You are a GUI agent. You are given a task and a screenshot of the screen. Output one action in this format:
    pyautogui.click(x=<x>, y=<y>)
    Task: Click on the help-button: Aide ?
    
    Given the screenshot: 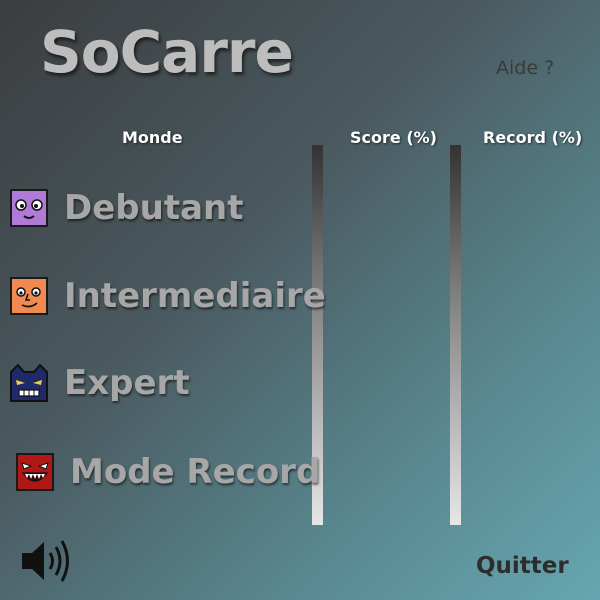 What is the action you would take?
    pyautogui.click(x=525, y=68)
    